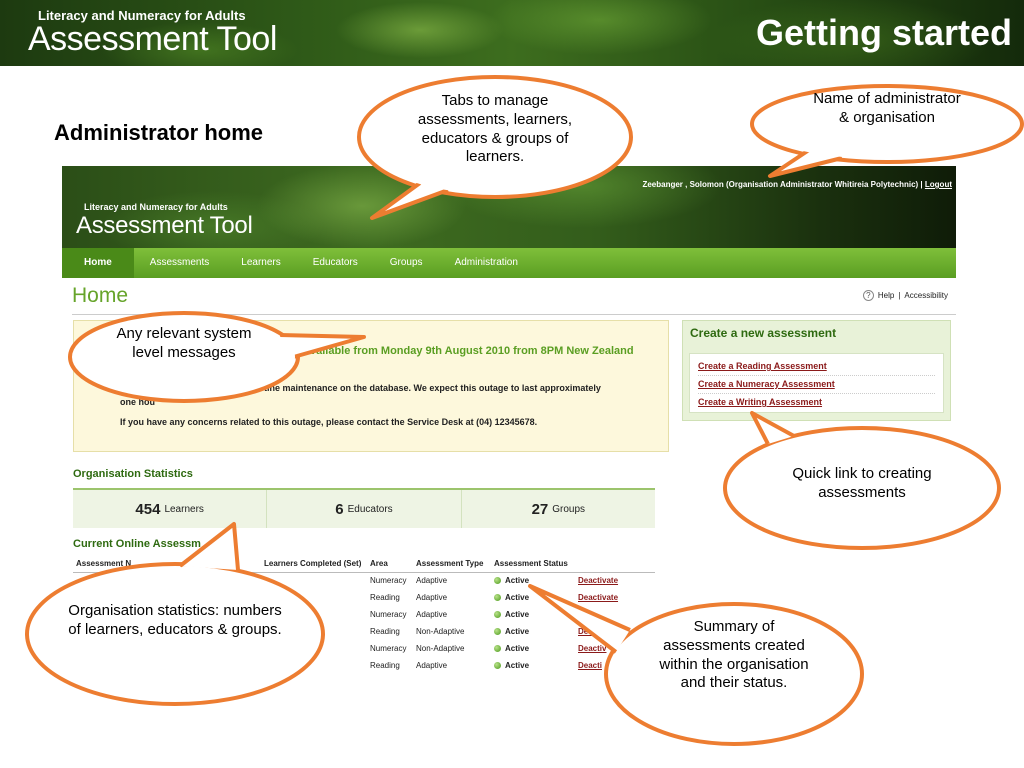 Image resolution: width=1024 pixels, height=768 pixels. I want to click on column-header: Area, so click(390, 564).